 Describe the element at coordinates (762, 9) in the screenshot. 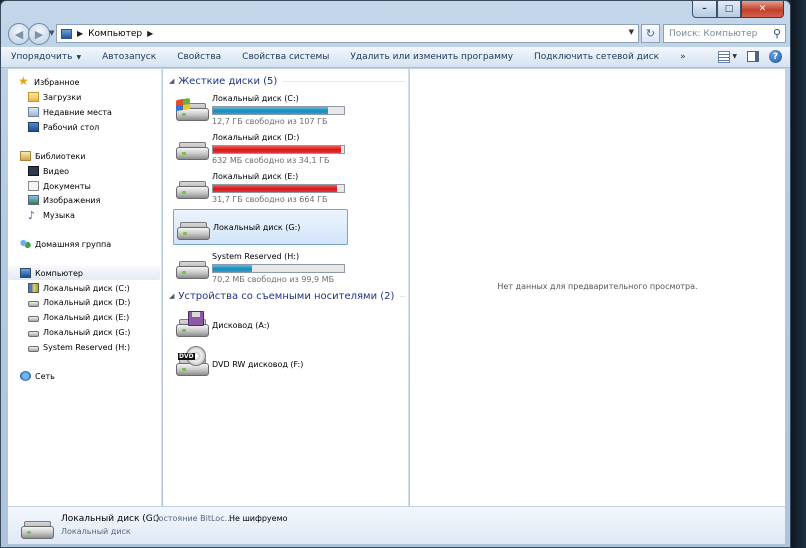

I see `close-button: ✕` at that location.